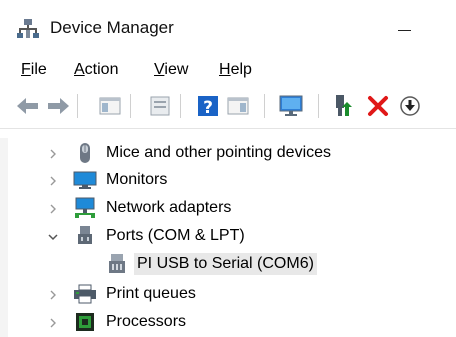 This screenshot has height=337, width=456. What do you see at coordinates (151, 293) in the screenshot?
I see `tree-item-label: Print queues` at bounding box center [151, 293].